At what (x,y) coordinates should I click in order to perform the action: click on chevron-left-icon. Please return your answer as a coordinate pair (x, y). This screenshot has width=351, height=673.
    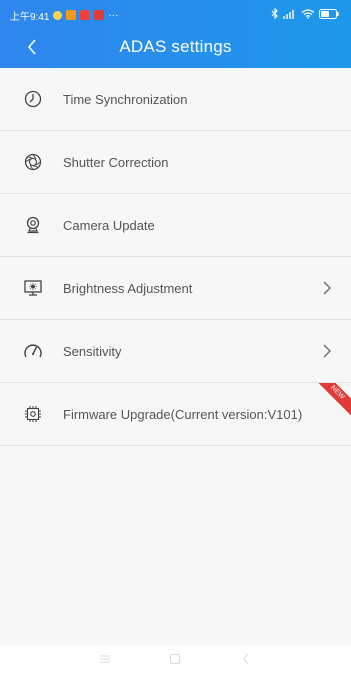
    Looking at the image, I should click on (32, 47).